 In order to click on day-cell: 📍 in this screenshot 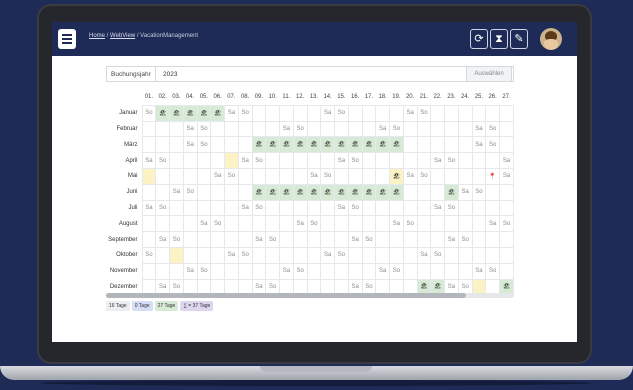, I will do `click(492, 176)`.